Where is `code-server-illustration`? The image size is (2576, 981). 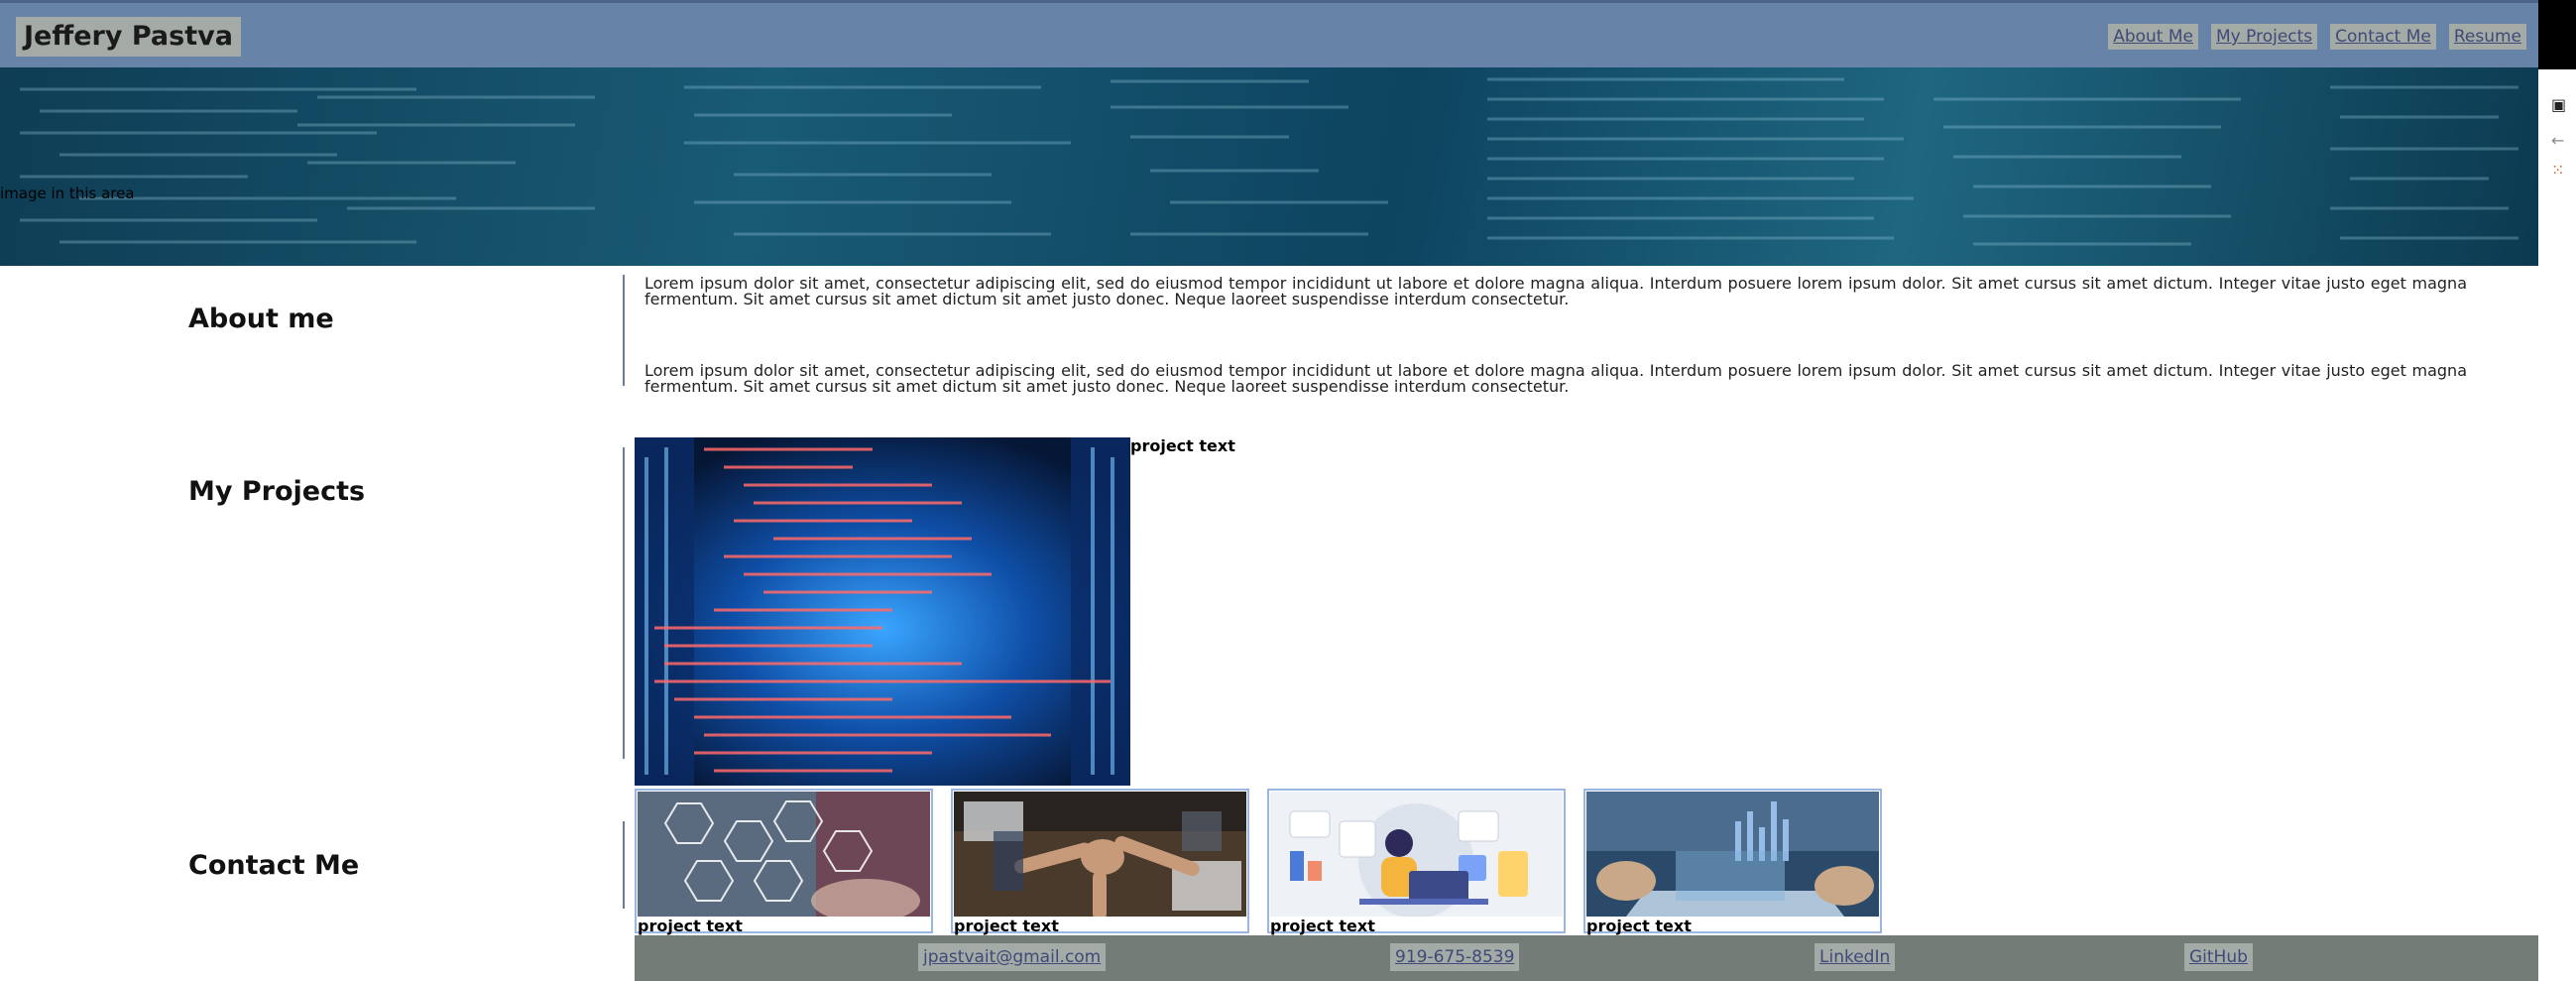 code-server-illustration is located at coordinates (882, 611).